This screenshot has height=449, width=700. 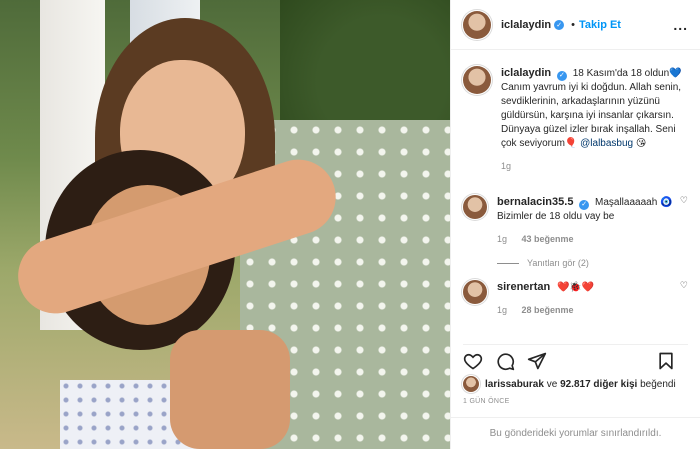 I want to click on comment-text: ❤️🐞❤️, so click(x=575, y=287).